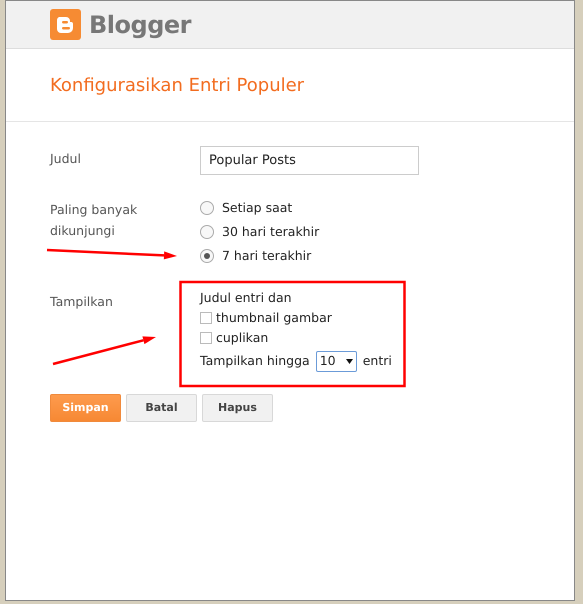 The height and width of the screenshot is (604, 583). What do you see at coordinates (65, 24) in the screenshot?
I see `blogger-logo-icon` at bounding box center [65, 24].